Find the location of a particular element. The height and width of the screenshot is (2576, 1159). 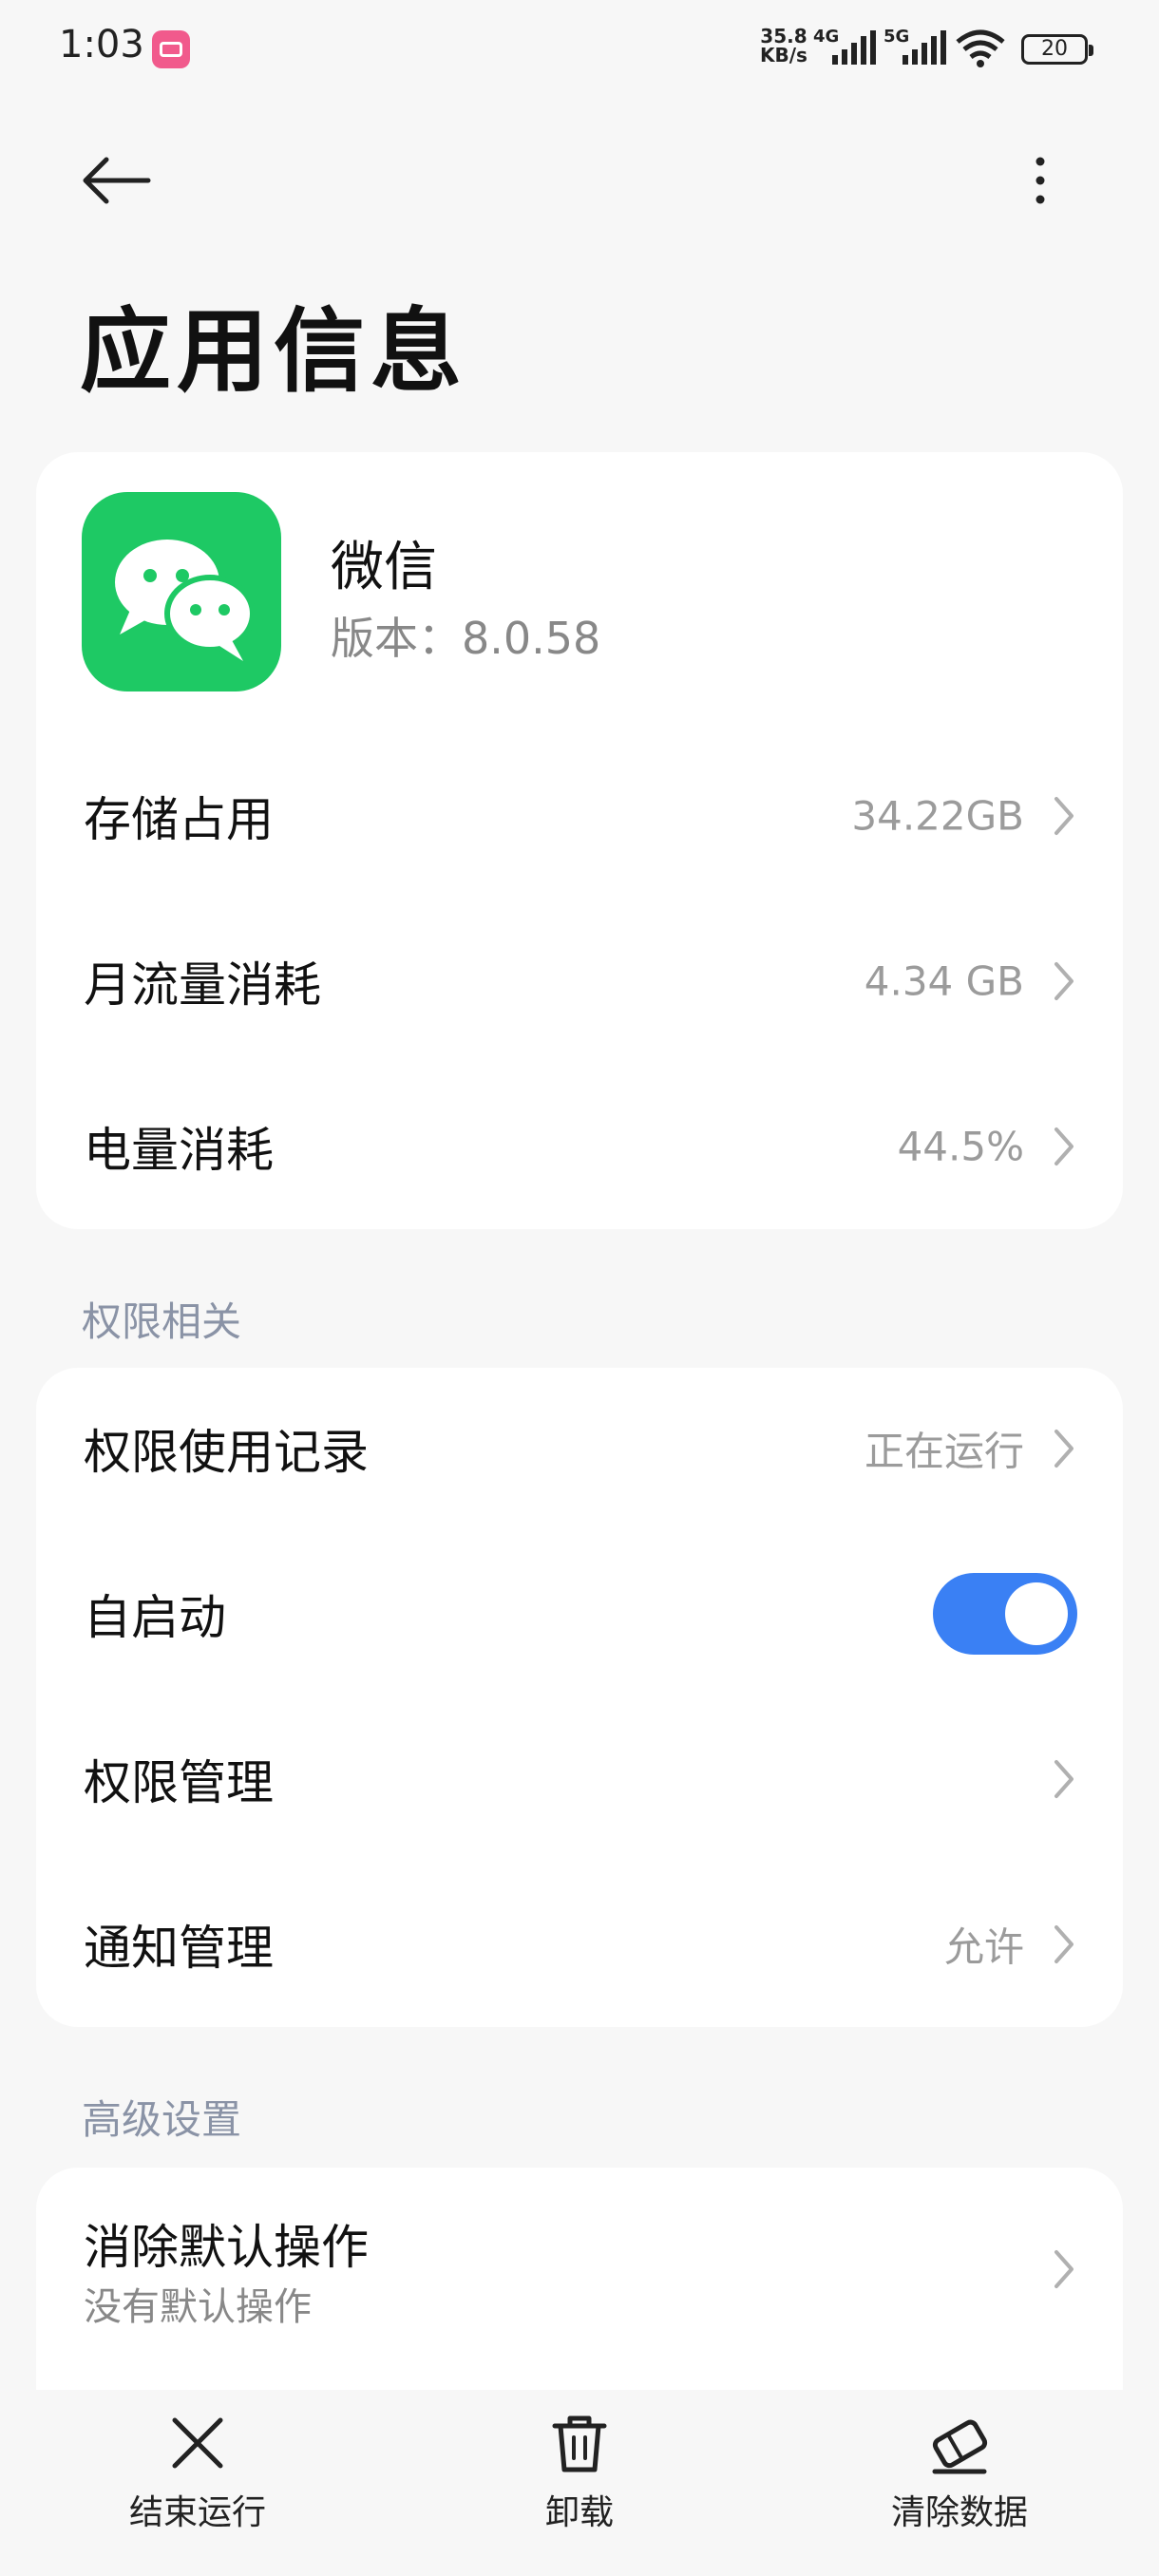

row-subtext: 没有默认操作 is located at coordinates (198, 2307).